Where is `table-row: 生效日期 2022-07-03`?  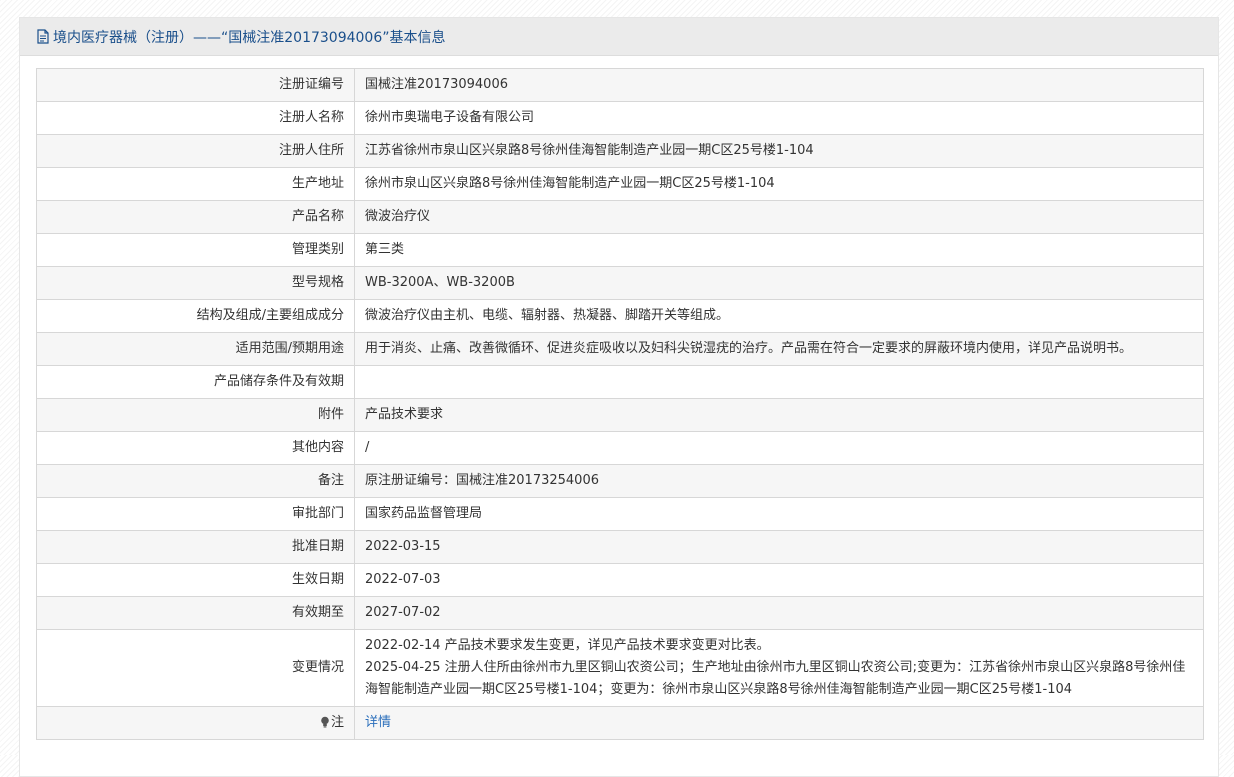 table-row: 生效日期 2022-07-03 is located at coordinates (620, 580).